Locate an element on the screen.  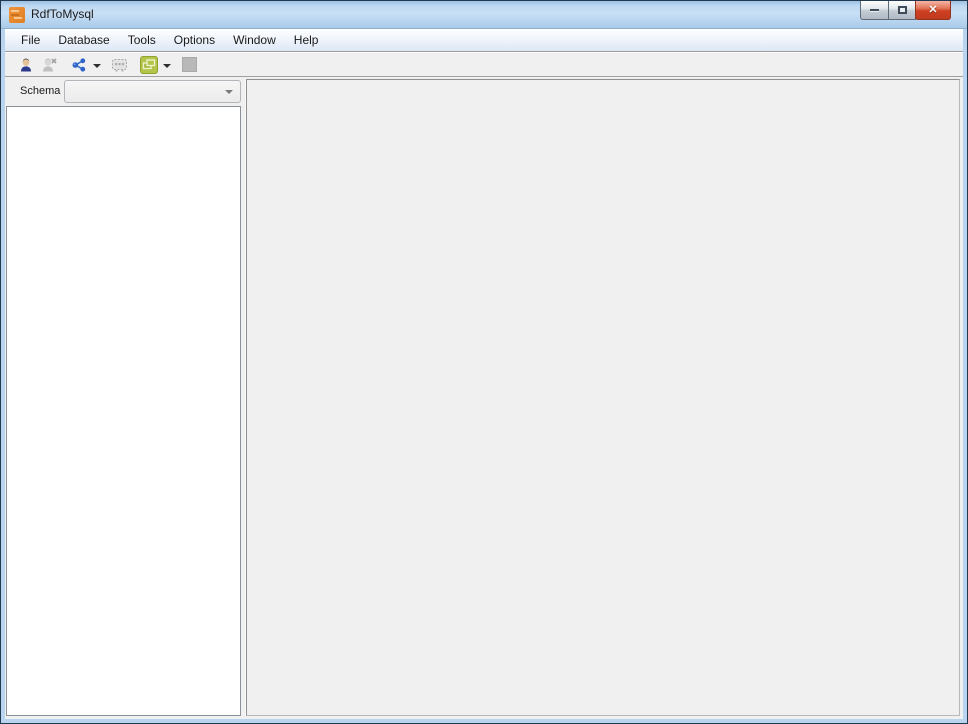
toolbar-button-square is located at coordinates (189, 64).